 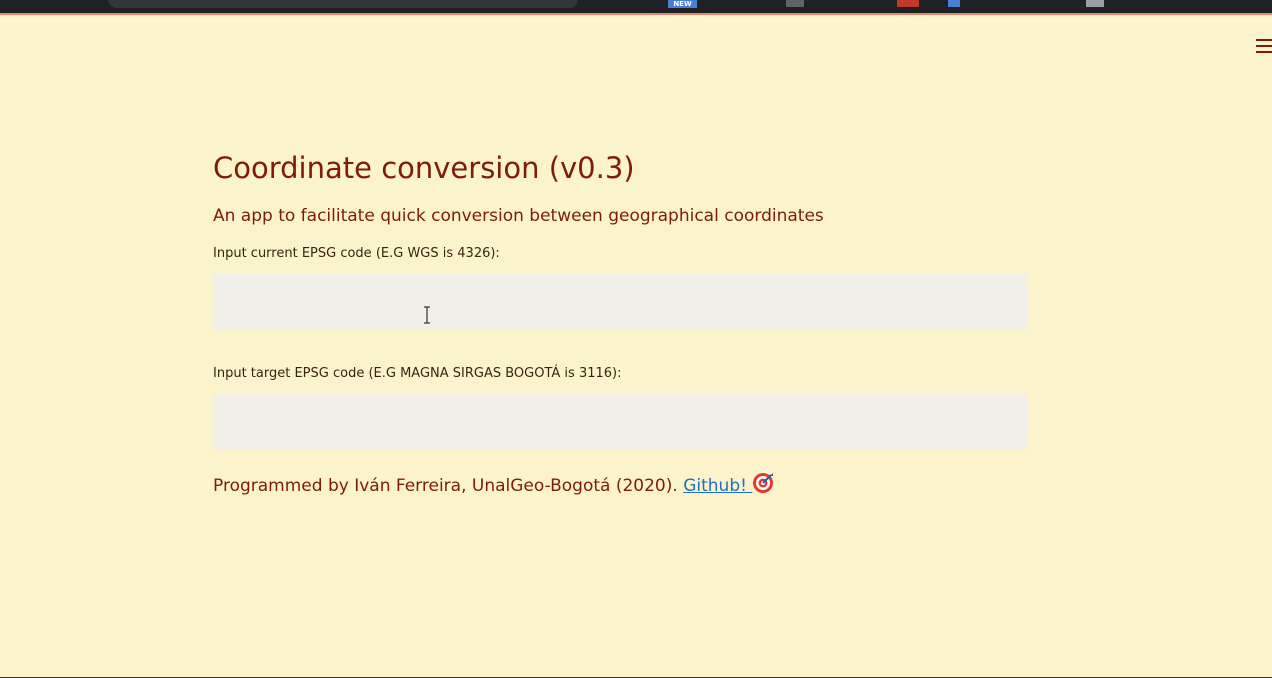 What do you see at coordinates (424, 168) in the screenshot?
I see `page-title: Coordinate conversion (v0.3)` at bounding box center [424, 168].